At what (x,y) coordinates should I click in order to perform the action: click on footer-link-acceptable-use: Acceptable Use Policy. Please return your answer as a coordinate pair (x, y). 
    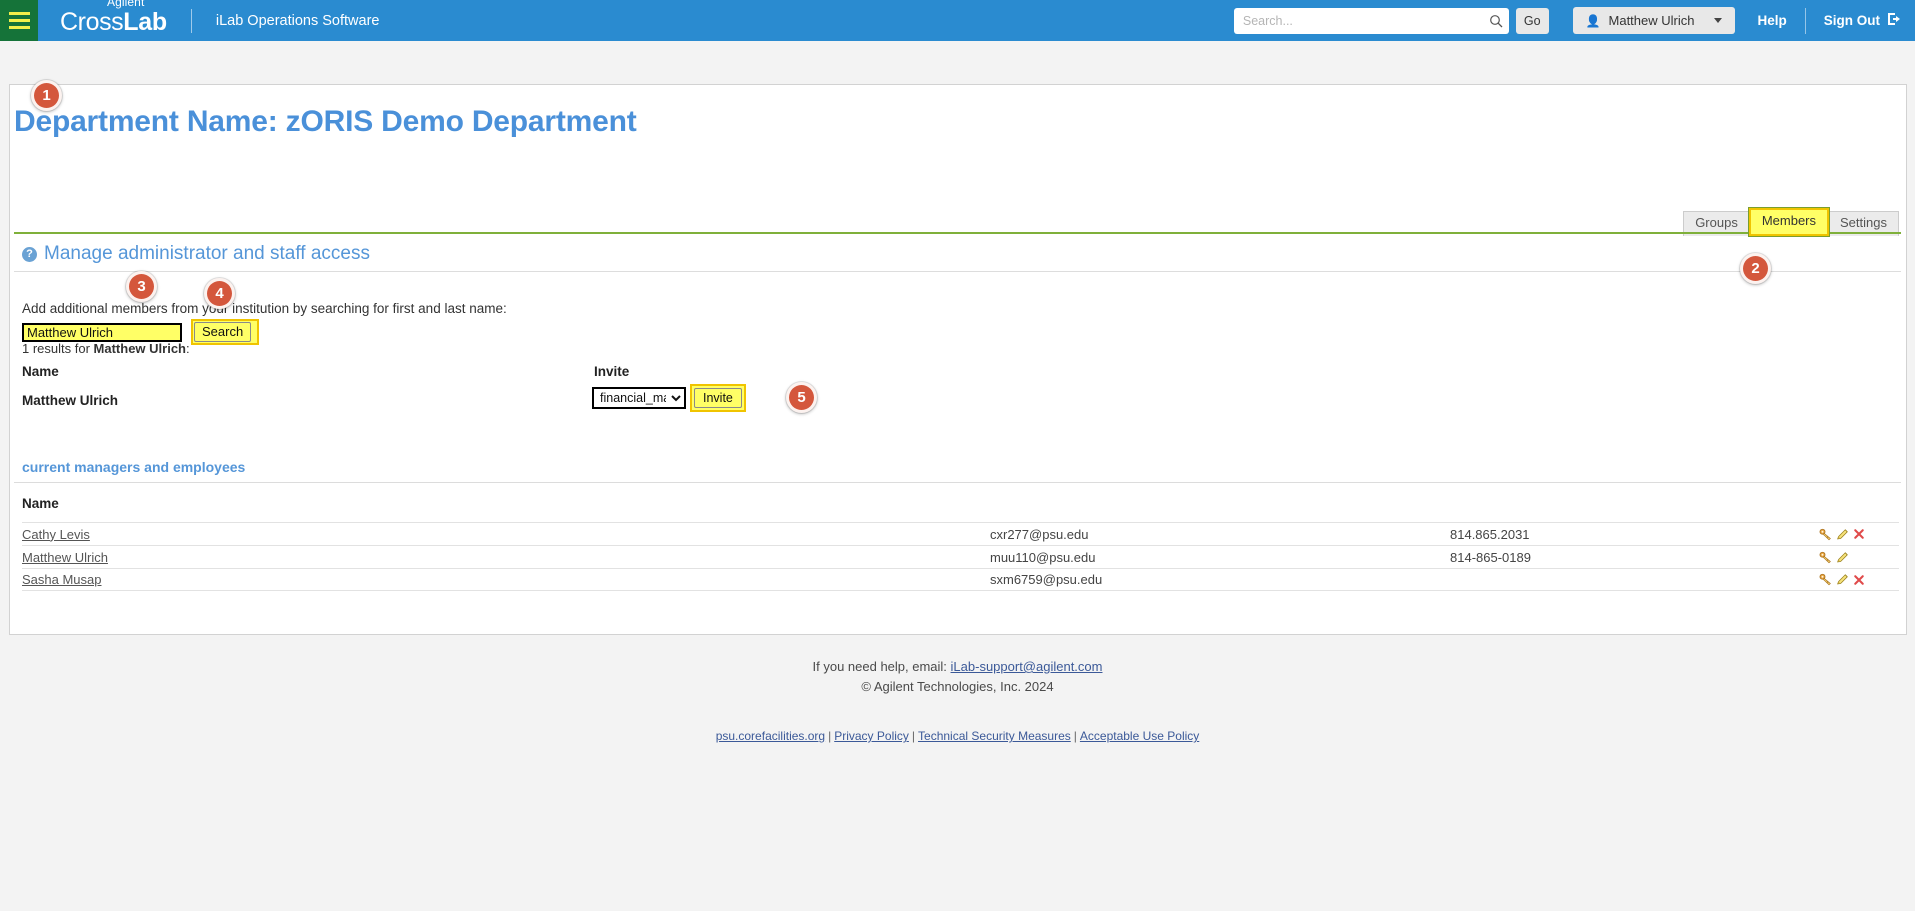
    Looking at the image, I should click on (1139, 736).